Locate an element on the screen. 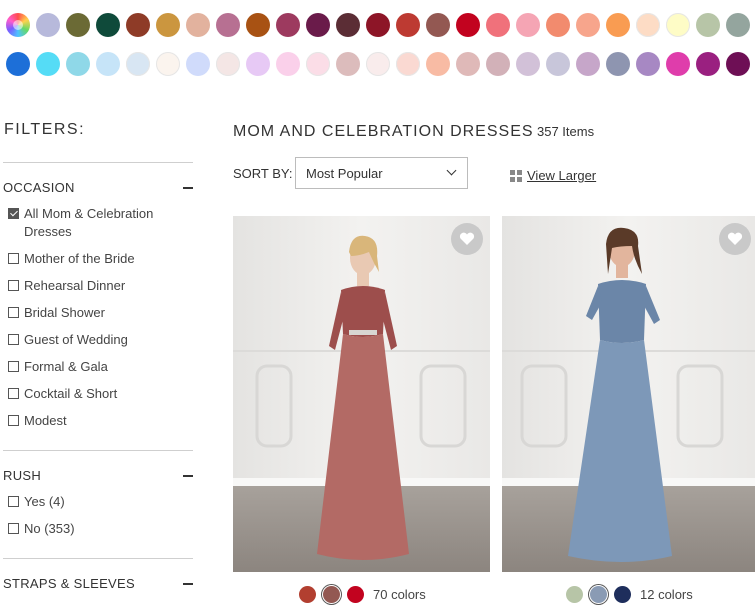 The width and height of the screenshot is (755, 605). heart-icon is located at coordinates (735, 238).